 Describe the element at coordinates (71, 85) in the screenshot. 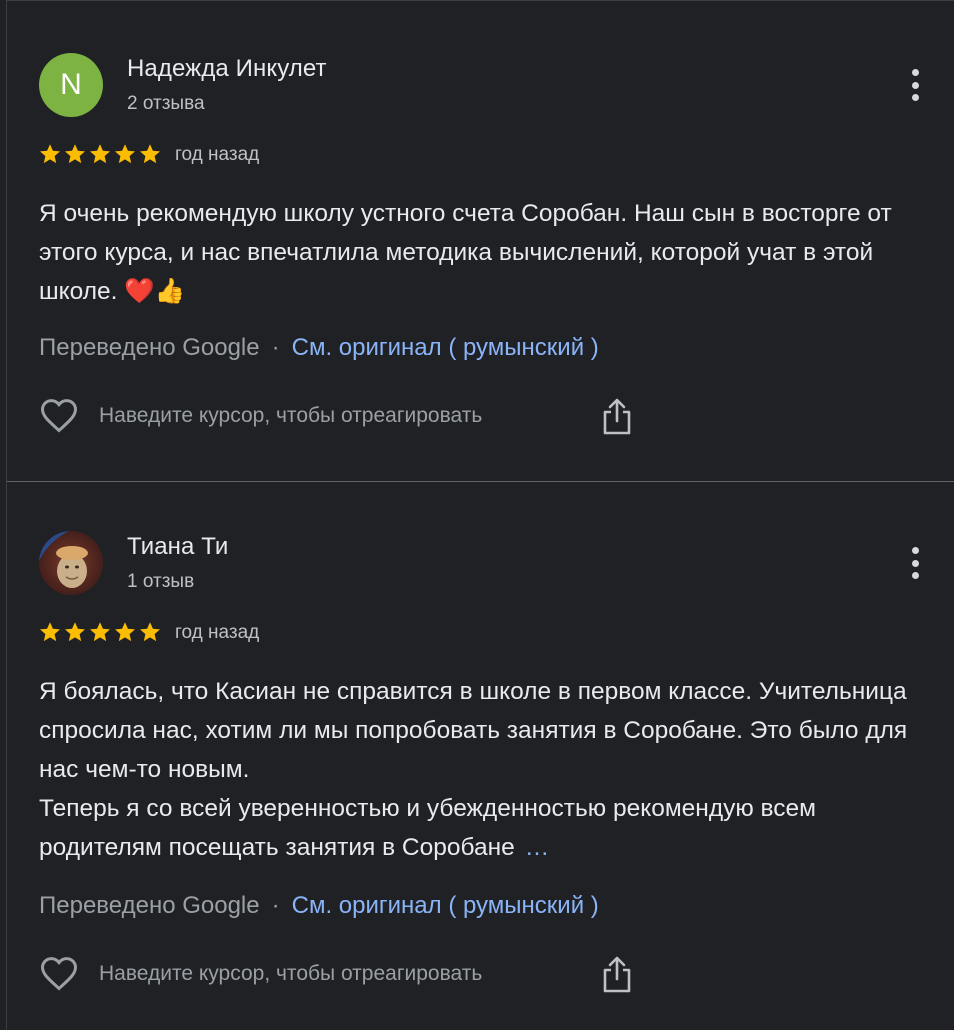

I see `avatar: N` at that location.